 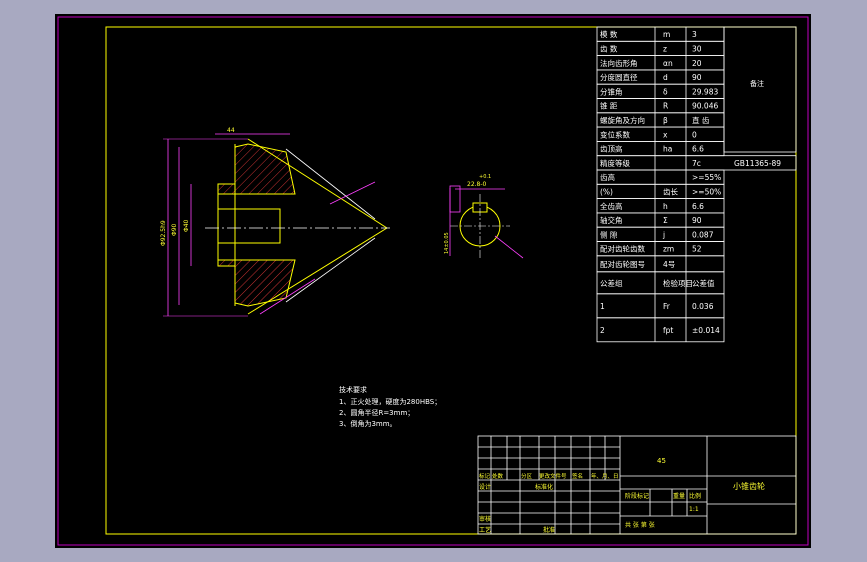 I want to click on gear-upper-body, so click(x=256, y=169).